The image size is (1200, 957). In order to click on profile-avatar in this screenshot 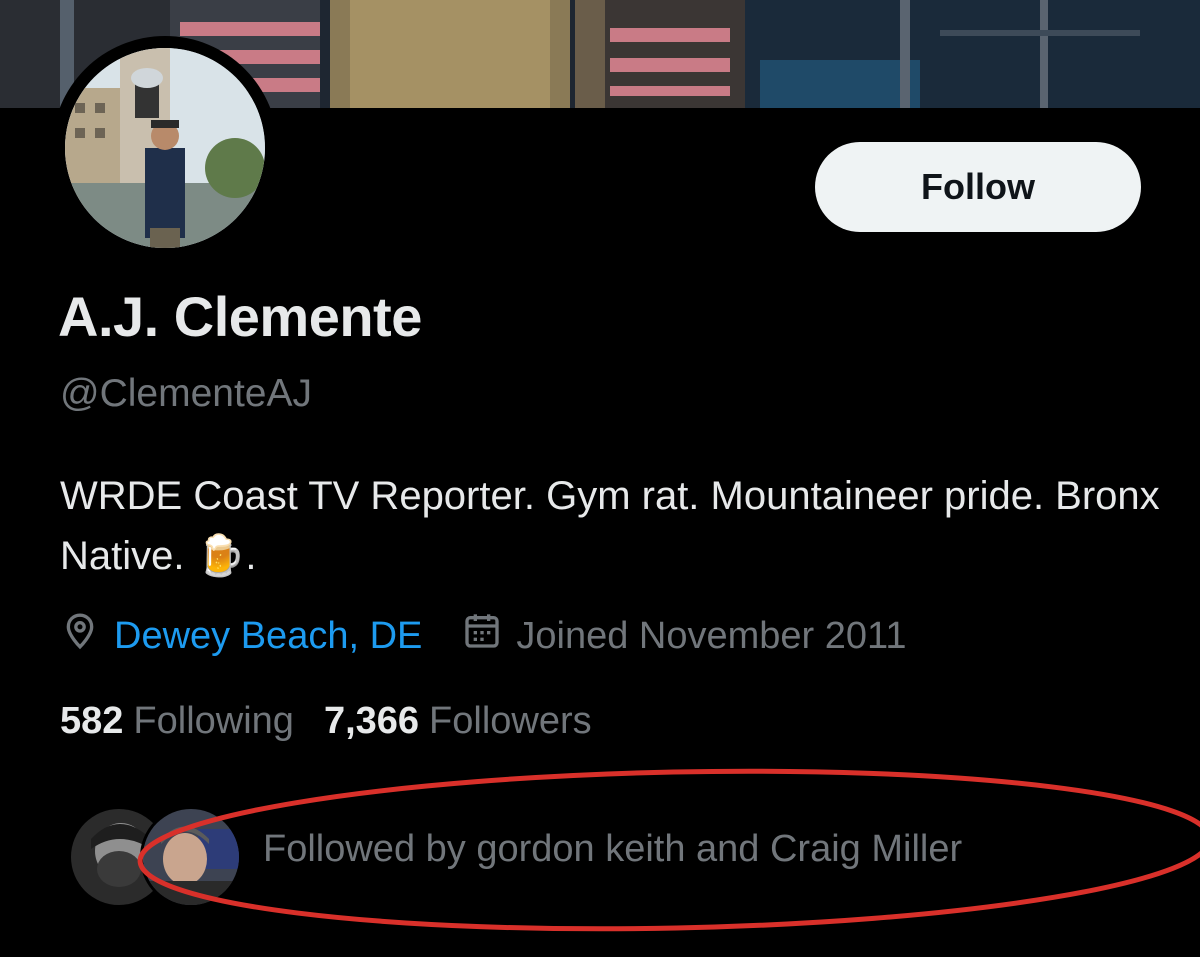, I will do `click(165, 148)`.